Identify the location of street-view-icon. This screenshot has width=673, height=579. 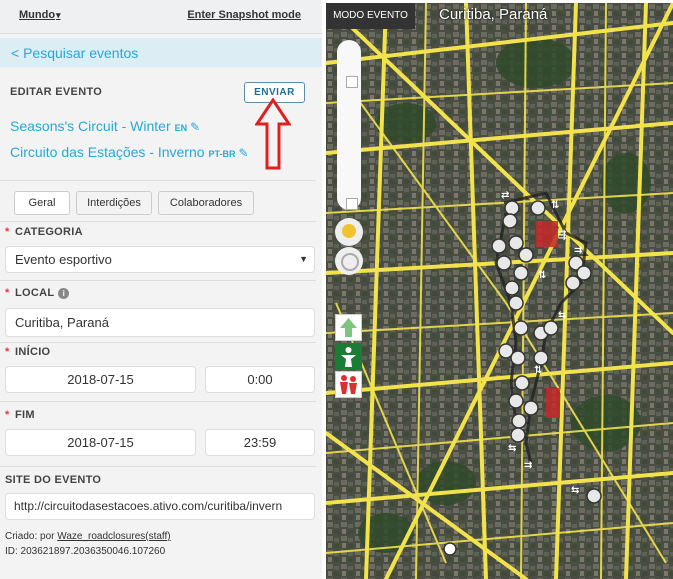
(349, 232).